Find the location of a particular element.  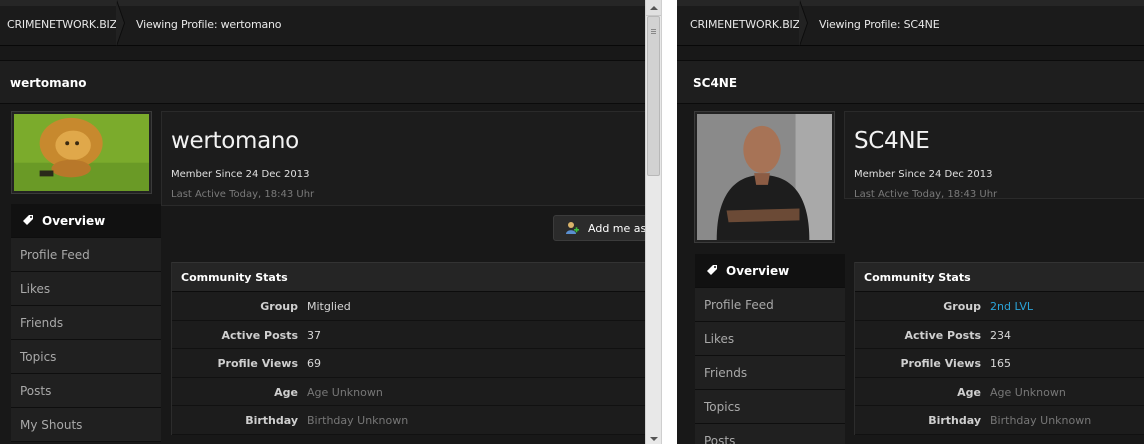

profile-header: SC4NE is located at coordinates (910, 82).